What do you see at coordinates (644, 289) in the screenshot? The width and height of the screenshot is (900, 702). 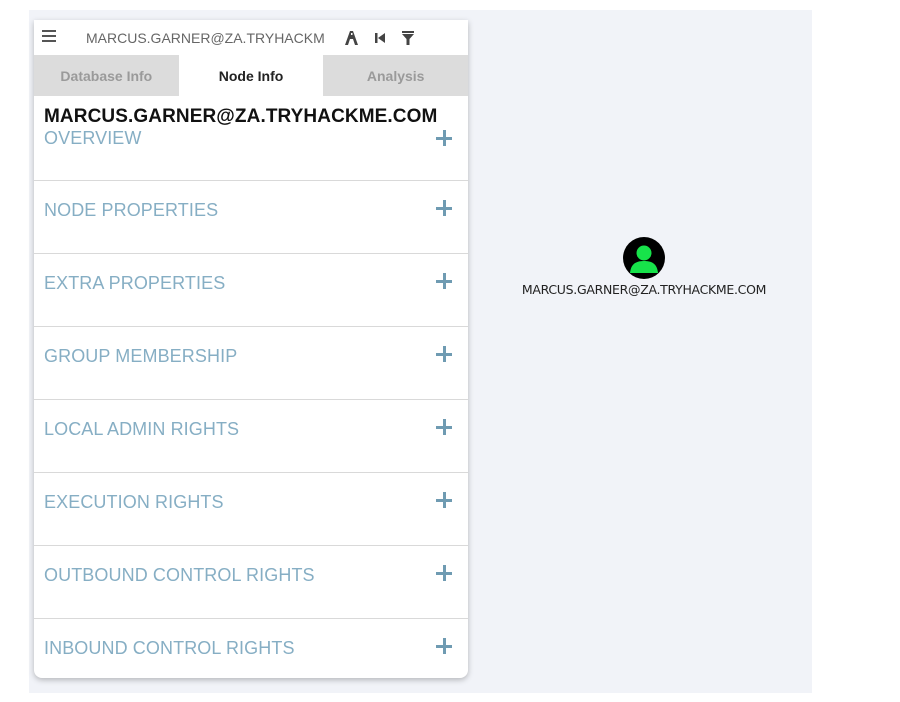 I see `graph-node-label: MARCUS.GARNER@ZA.TRYHACKME.COM` at bounding box center [644, 289].